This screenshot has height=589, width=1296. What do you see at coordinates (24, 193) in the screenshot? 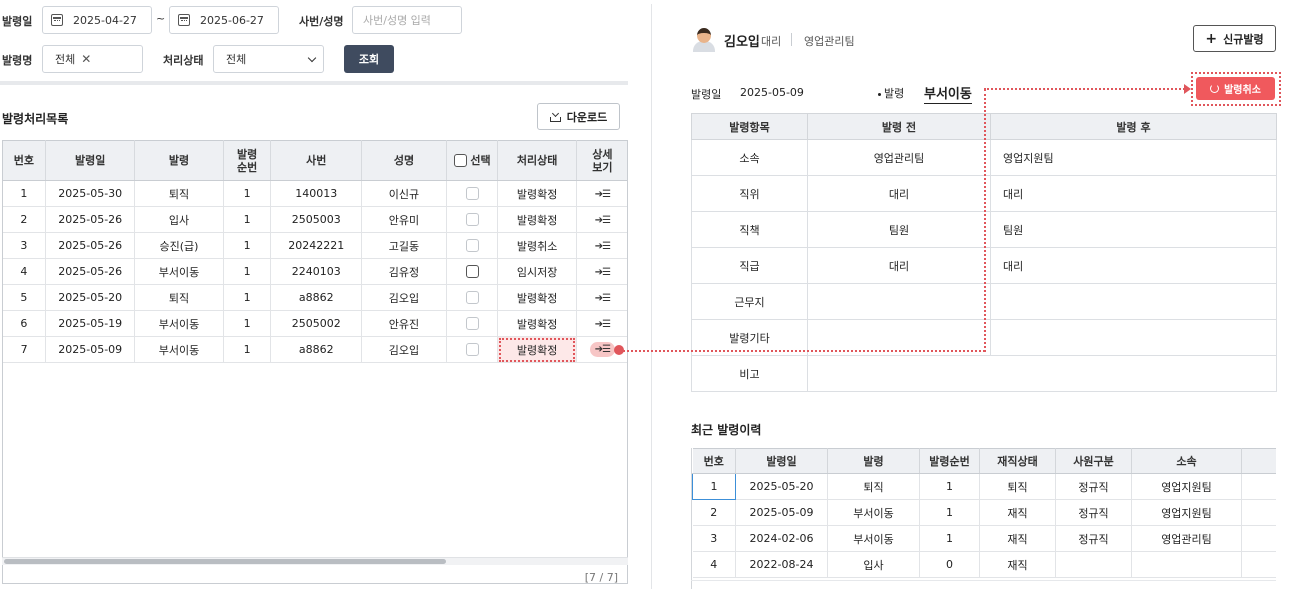
I see `cell-no: 1` at bounding box center [24, 193].